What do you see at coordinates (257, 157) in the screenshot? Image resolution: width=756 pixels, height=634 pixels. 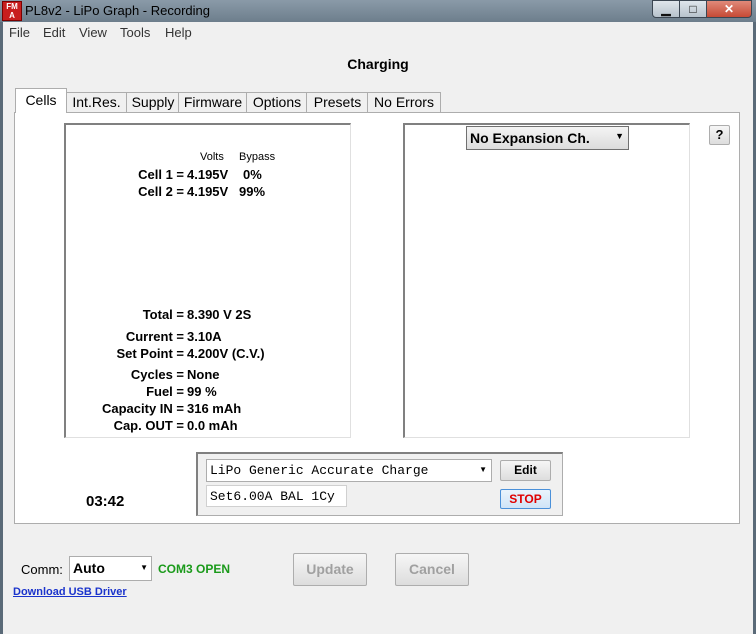 I see `bypass-header: Bypass` at bounding box center [257, 157].